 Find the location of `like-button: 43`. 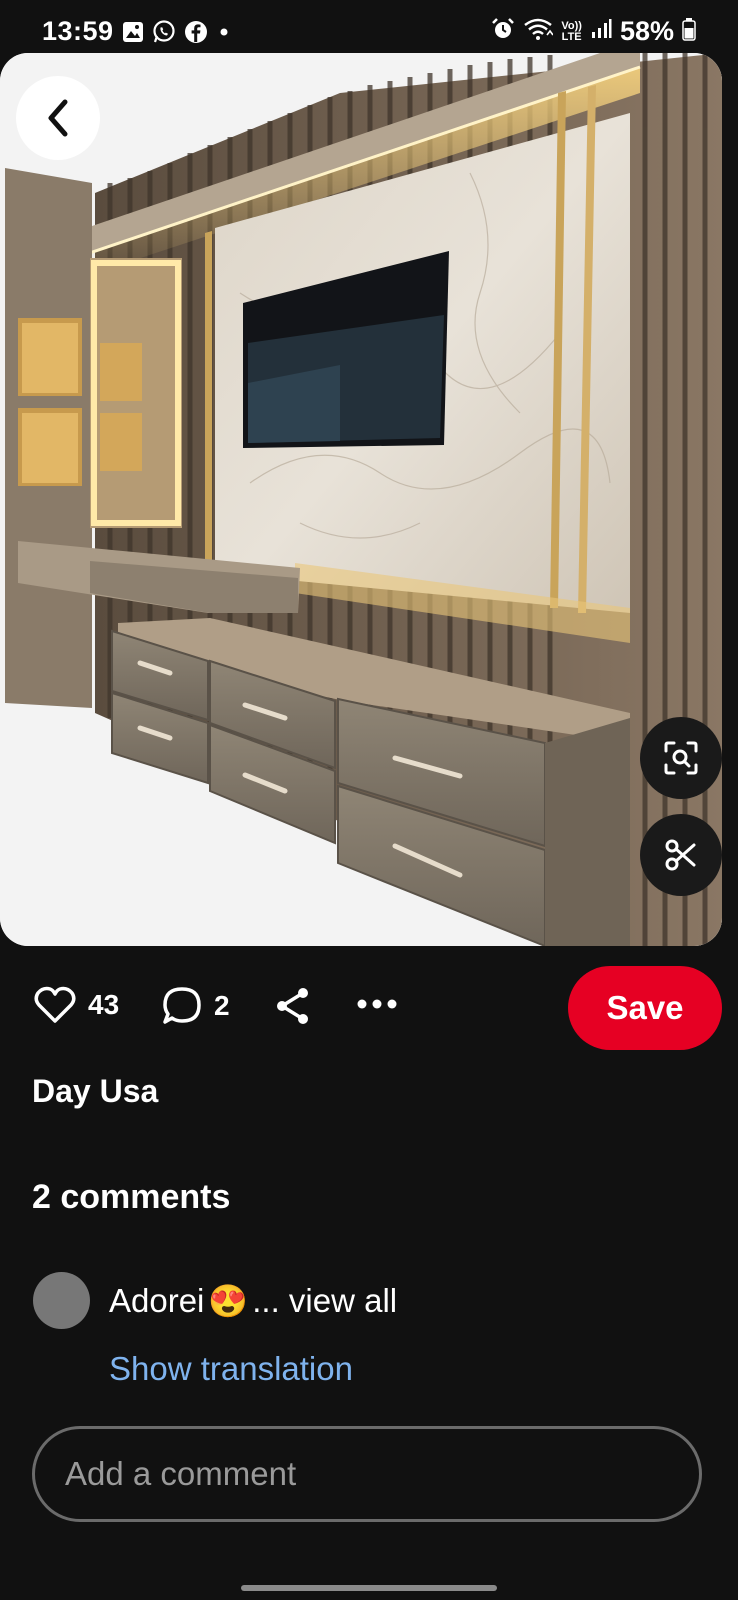

like-button: 43 is located at coordinates (76, 1005).